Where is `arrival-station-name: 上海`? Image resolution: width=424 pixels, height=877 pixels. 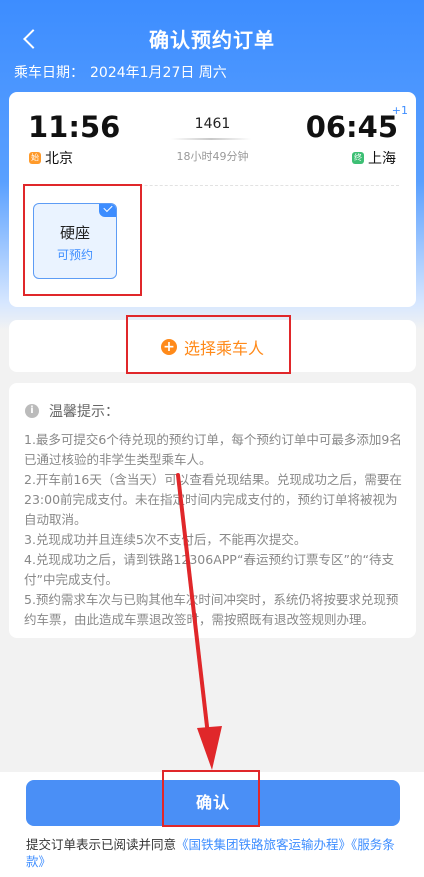 arrival-station-name: 上海 is located at coordinates (382, 159).